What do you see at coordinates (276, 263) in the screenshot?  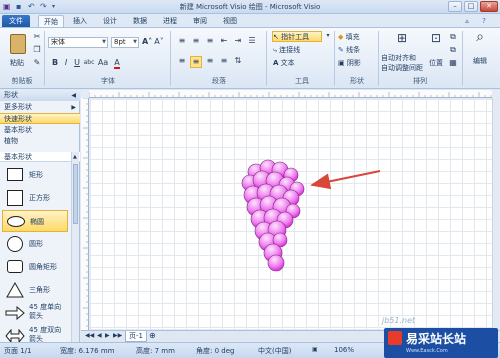 I see `grape-circle` at bounding box center [276, 263].